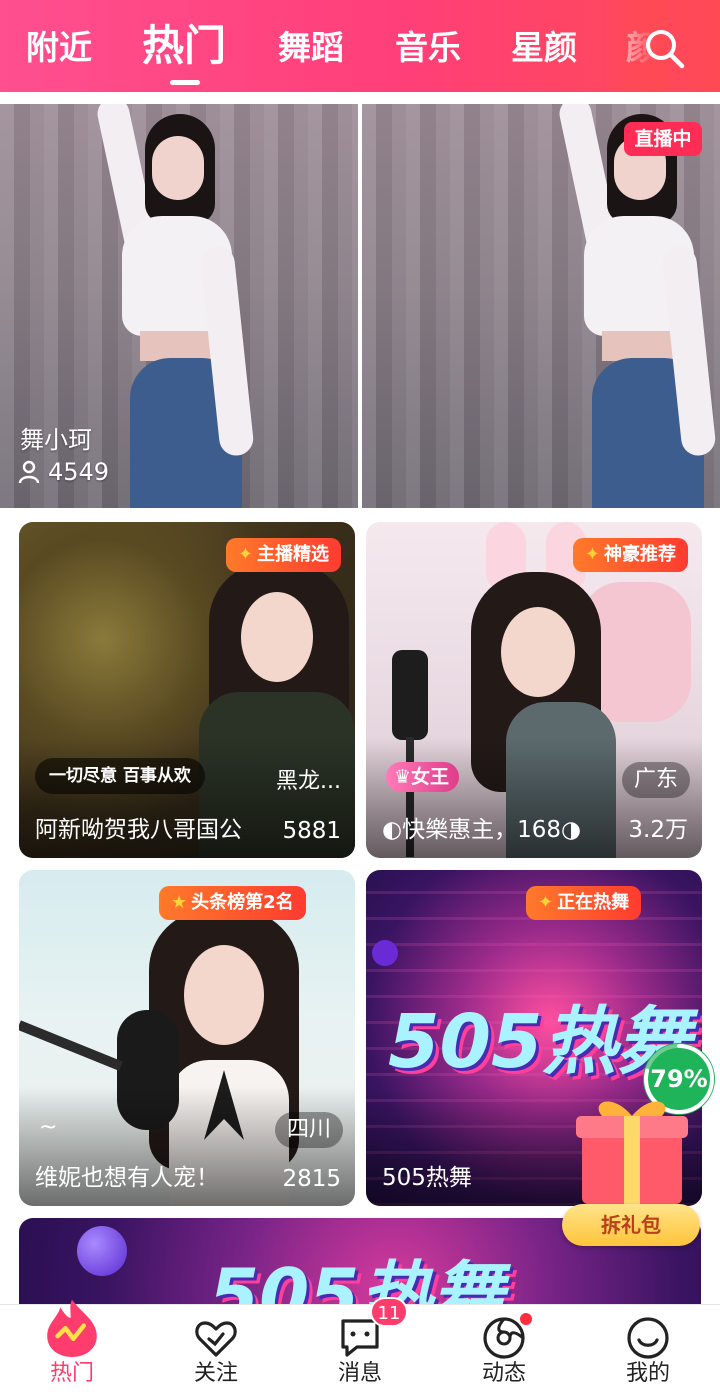  What do you see at coordinates (127, 1178) in the screenshot?
I see `card-title: 维妮也想有人宠！` at bounding box center [127, 1178].